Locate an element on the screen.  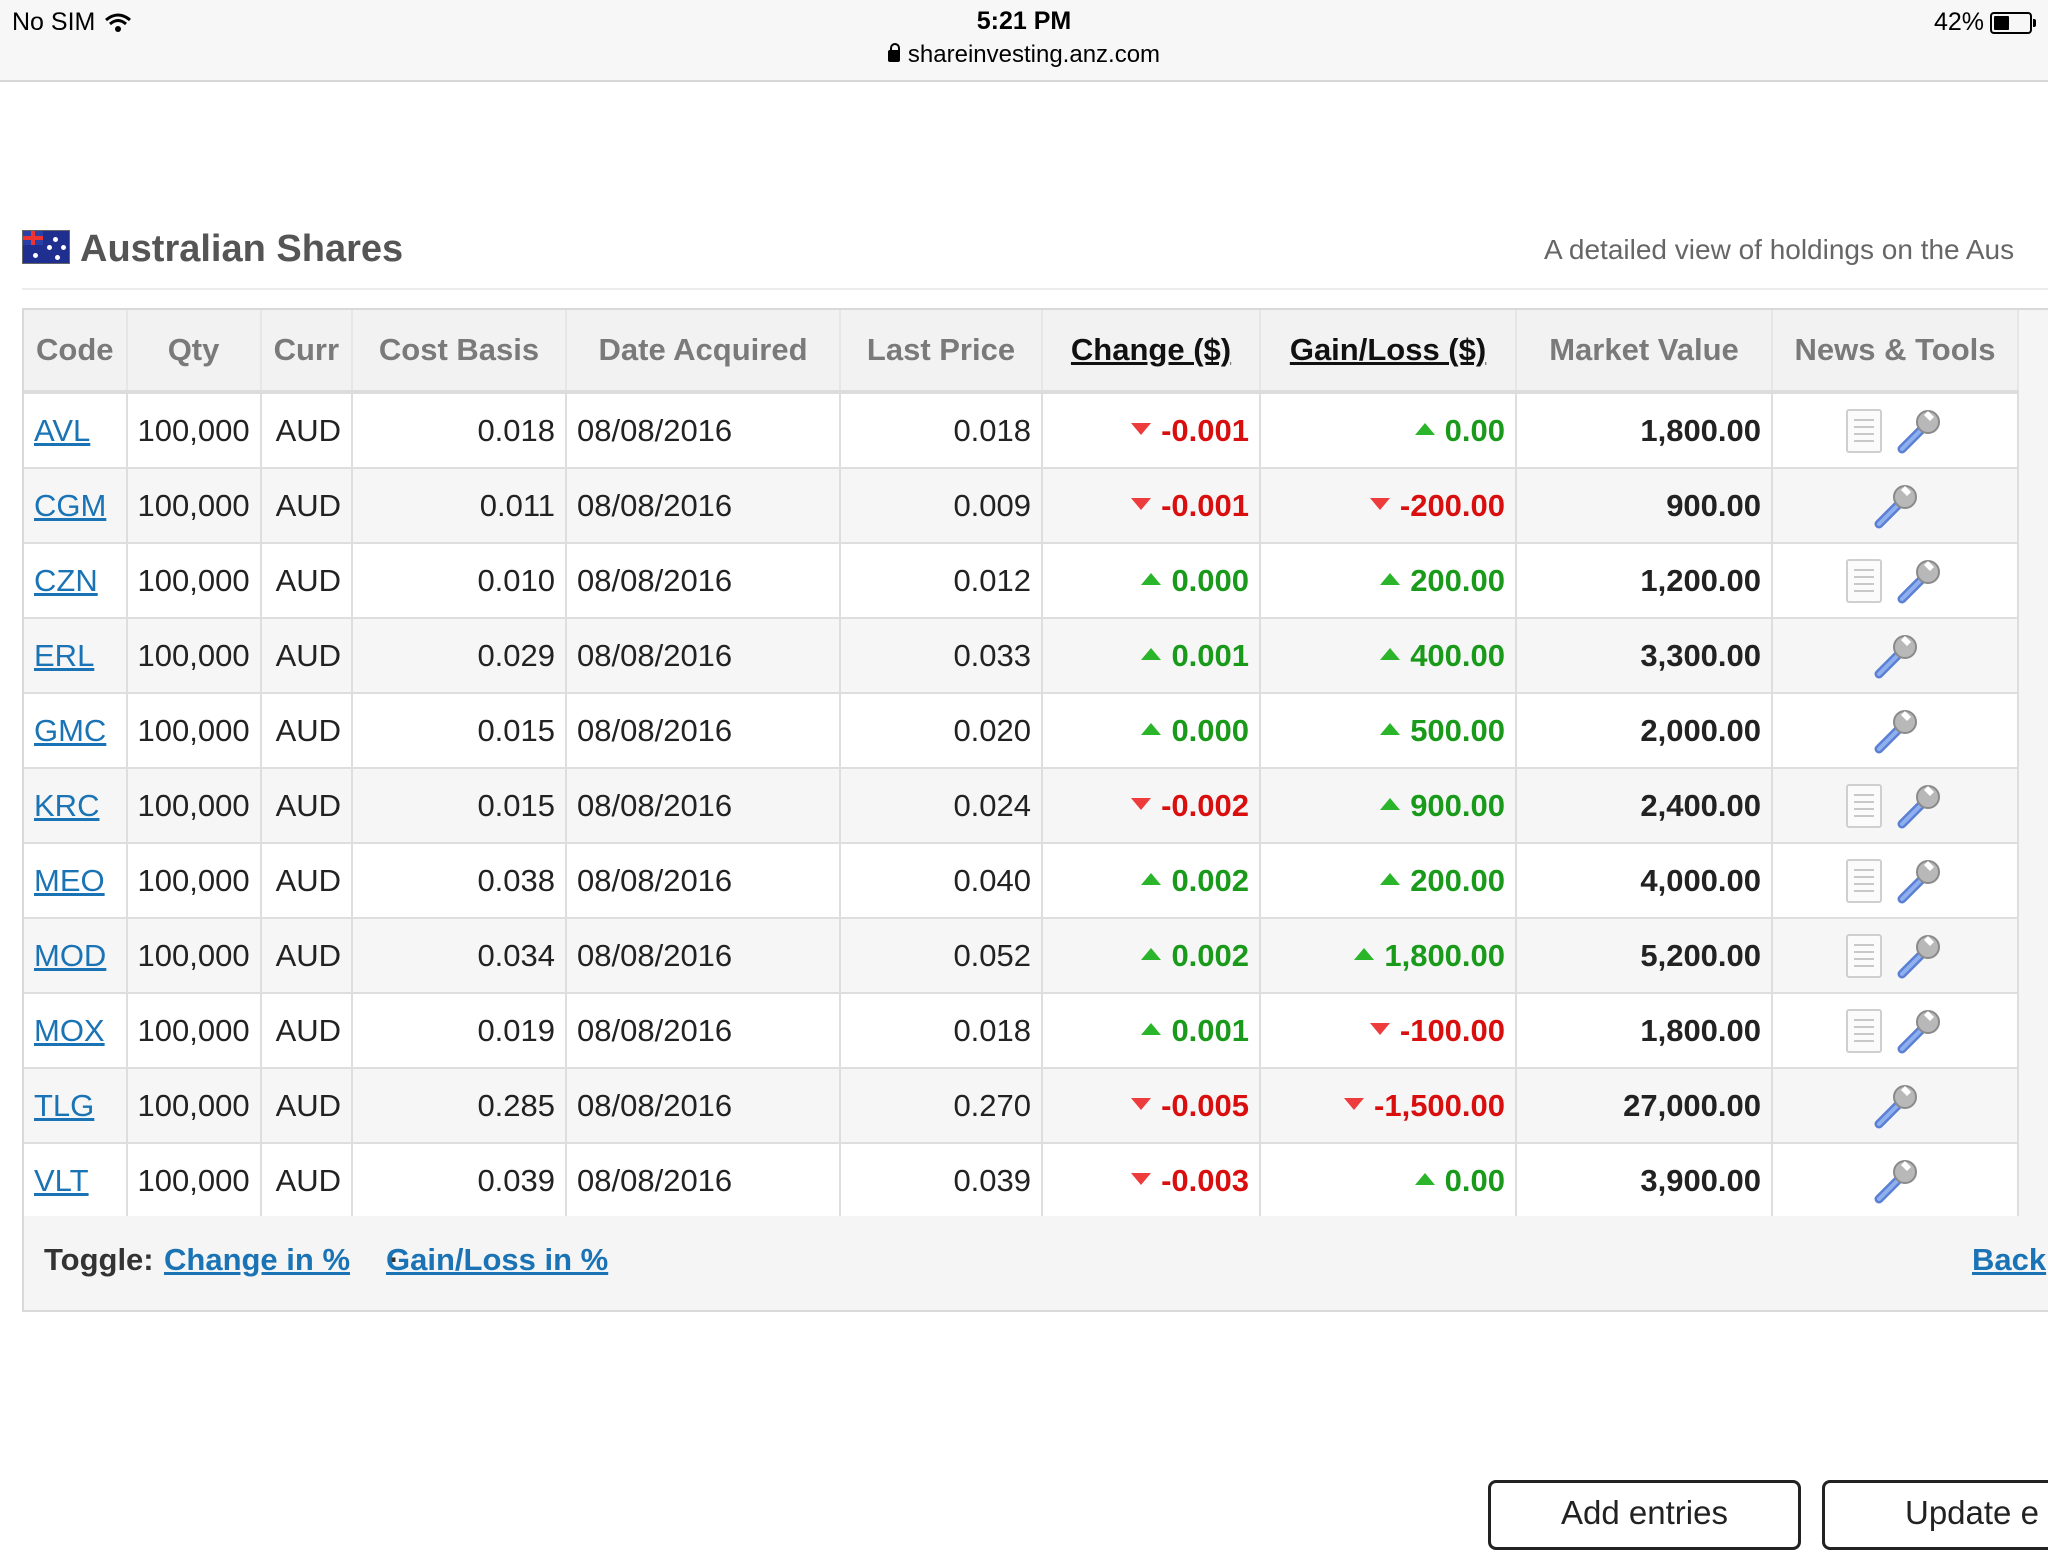
code-cell: GMC is located at coordinates (76, 731).